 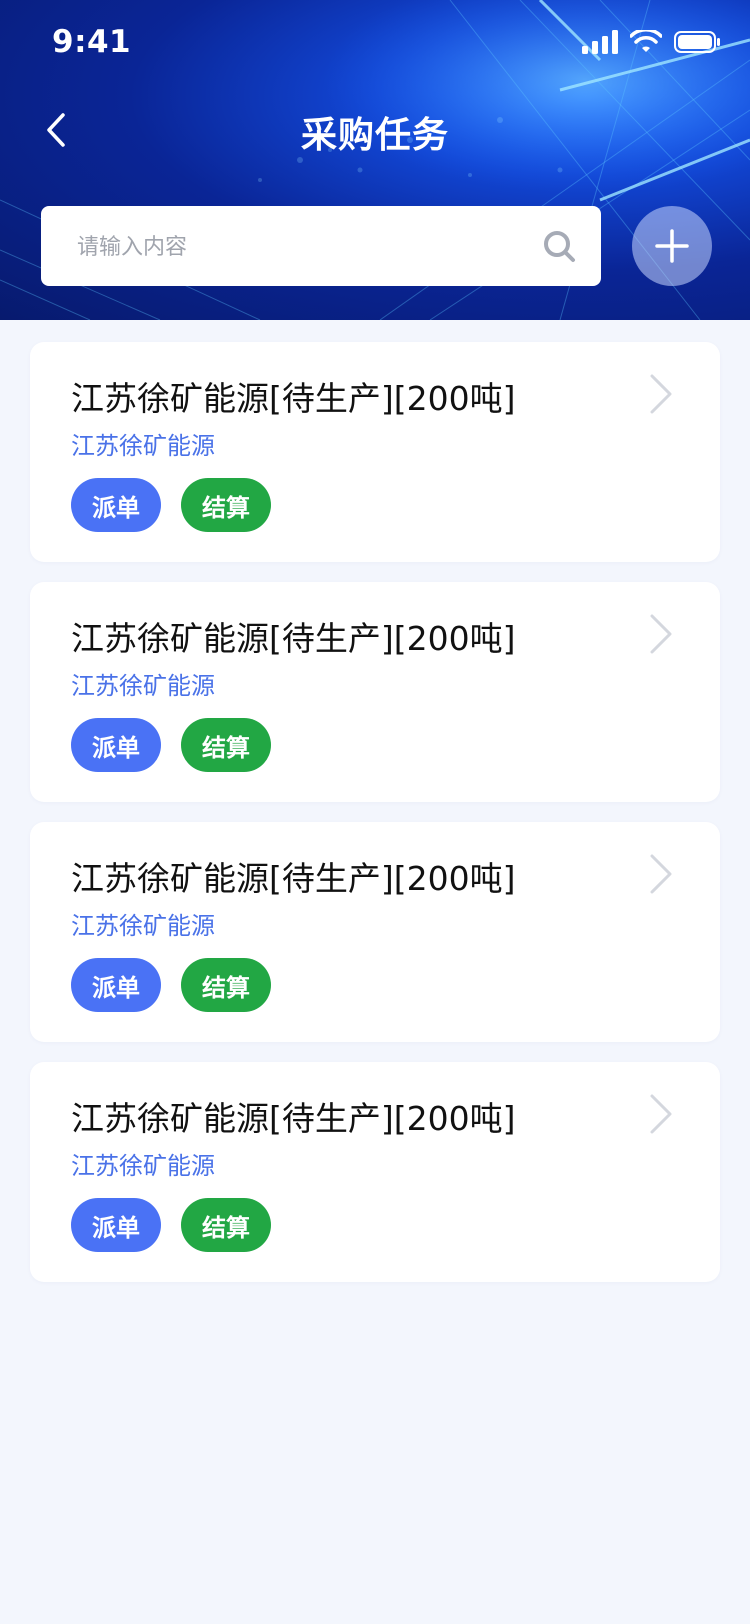 I want to click on search-box, so click(x=321, y=247).